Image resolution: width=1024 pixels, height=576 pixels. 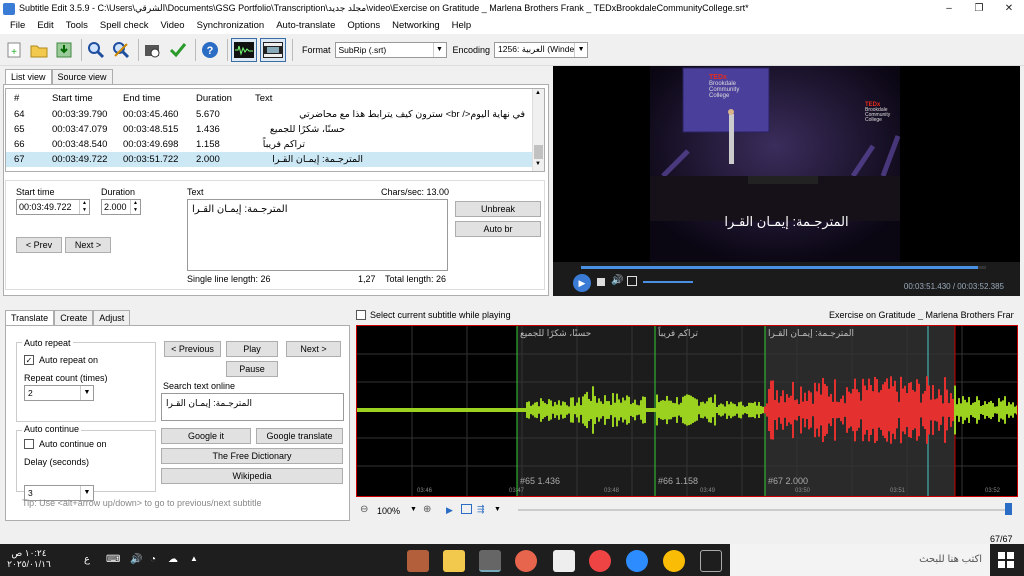 What do you see at coordinates (632, 281) in the screenshot?
I see `fullscreen-icon` at bounding box center [632, 281].